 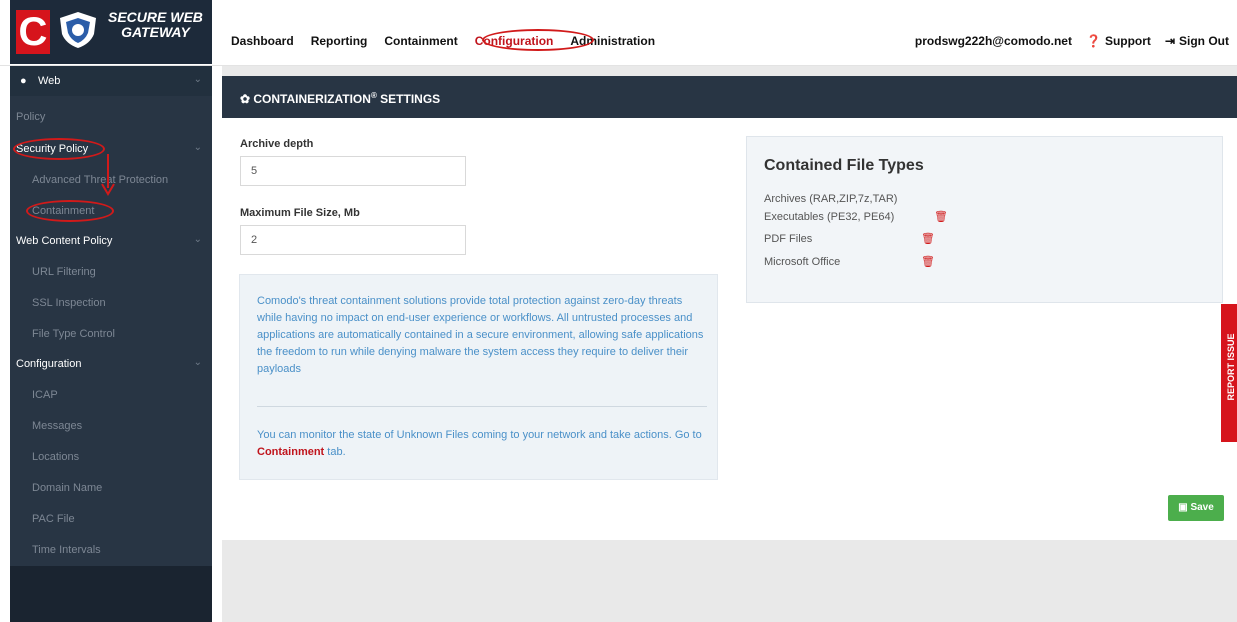 I want to click on sidebar-item-ssl-inspection: SSL Inspection, so click(x=111, y=303).